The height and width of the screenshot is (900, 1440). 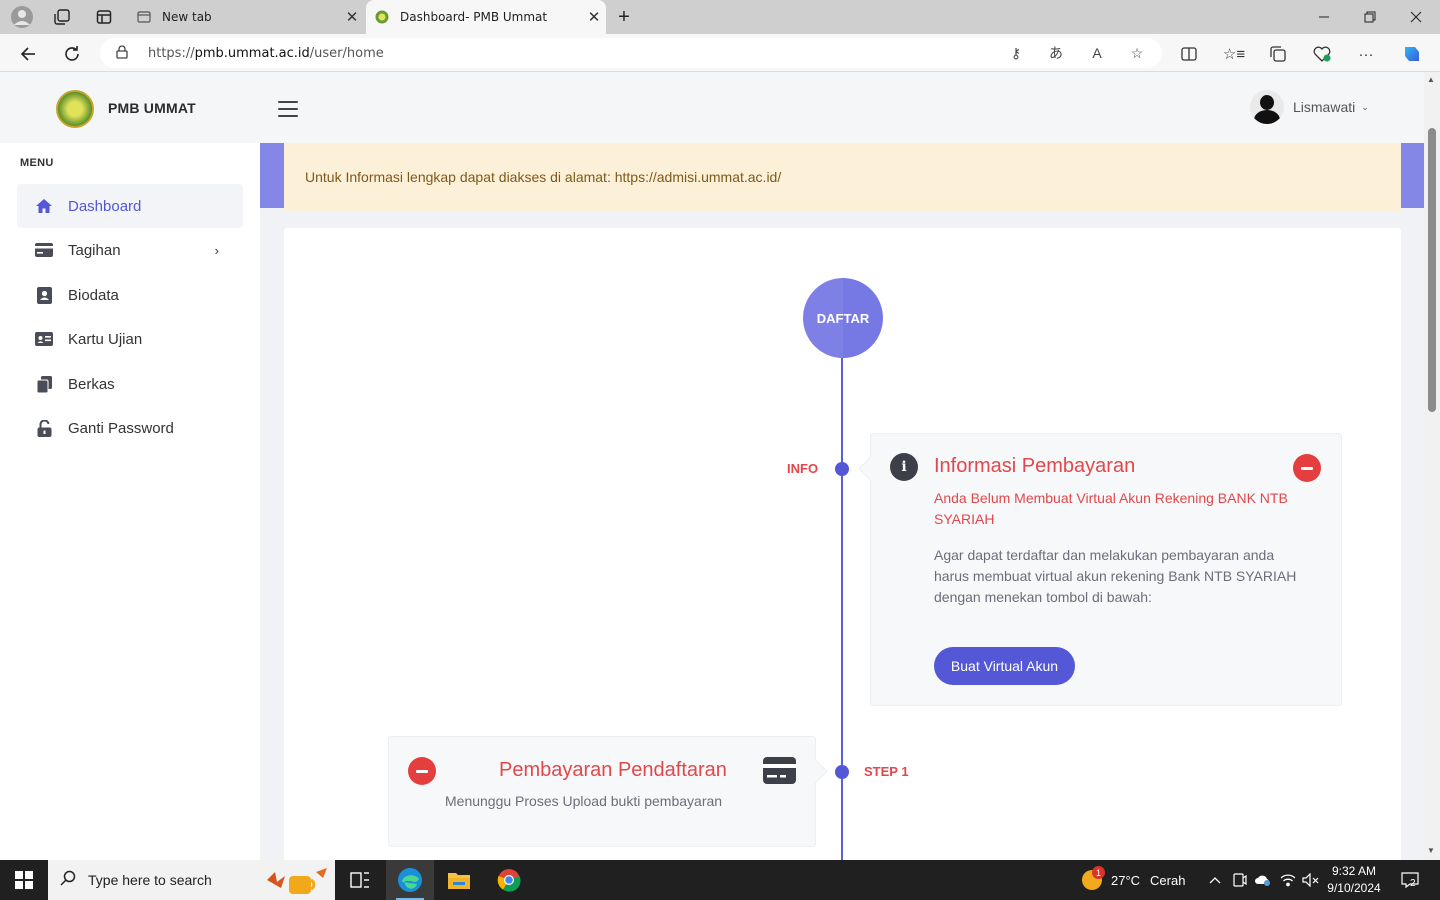 What do you see at coordinates (1288, 880) in the screenshot?
I see `wifi-icon` at bounding box center [1288, 880].